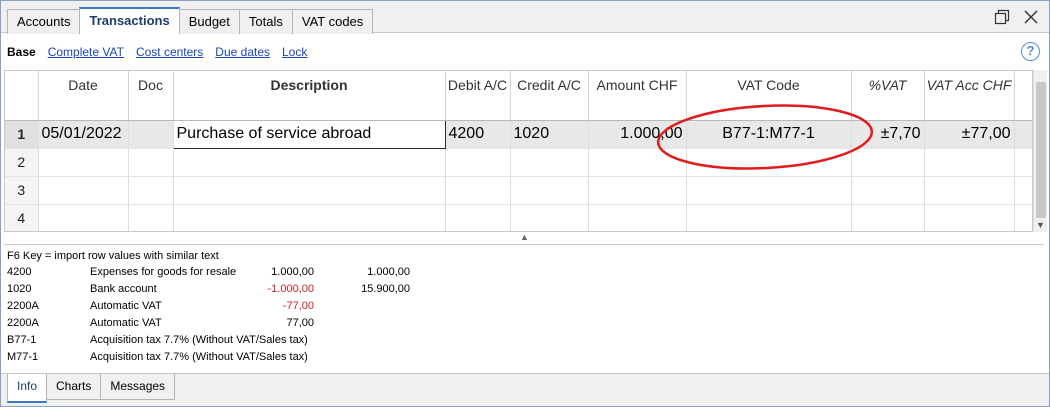  What do you see at coordinates (83, 134) in the screenshot?
I see `cell-date: 05/01/2022` at bounding box center [83, 134].